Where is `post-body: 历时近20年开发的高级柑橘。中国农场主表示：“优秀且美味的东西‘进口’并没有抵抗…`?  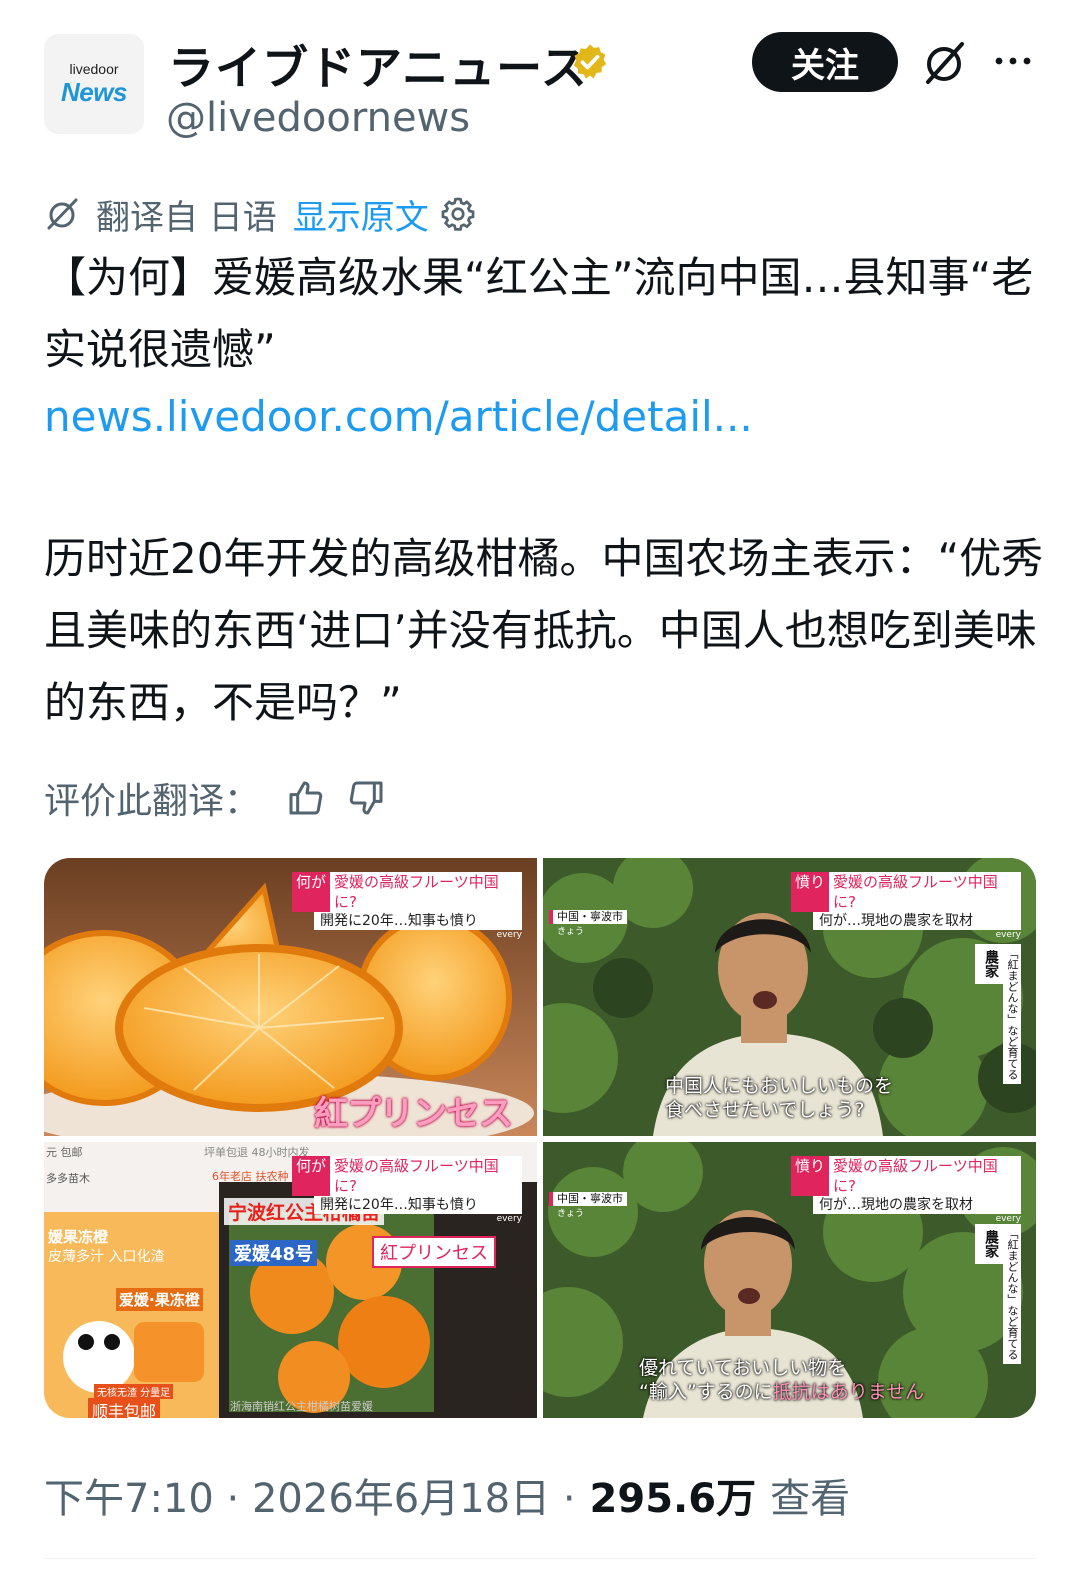
post-body: 历时近20年开发的高级柑橘。中国农场主表示：“优秀且美味的东西‘进口’并没有抵抗… is located at coordinates (544, 630).